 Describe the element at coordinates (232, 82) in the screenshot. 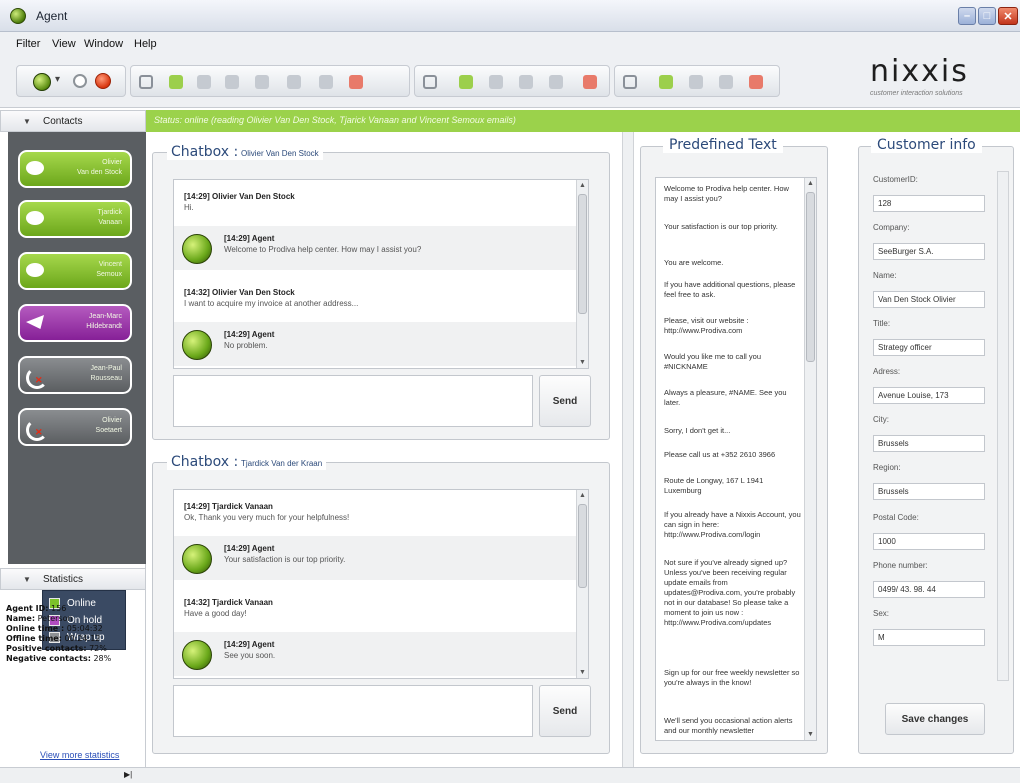

I see `call-hold-icon` at that location.